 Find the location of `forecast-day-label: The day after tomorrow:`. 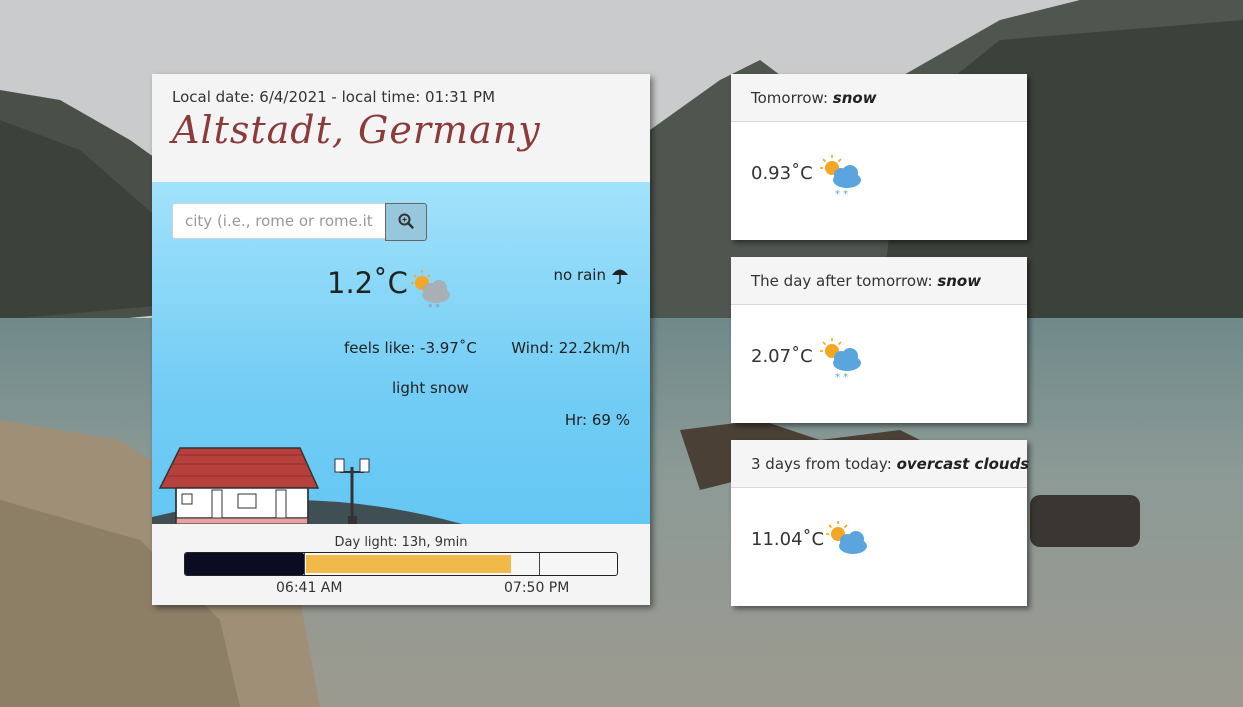

forecast-day-label: The day after tomorrow: is located at coordinates (842, 281).